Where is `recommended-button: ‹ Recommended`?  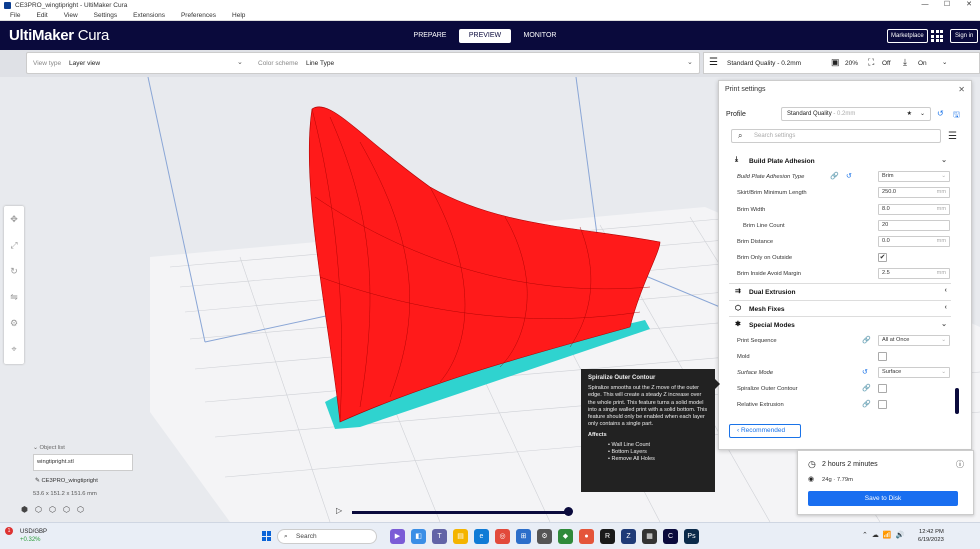
recommended-button: ‹ Recommended is located at coordinates (765, 431).